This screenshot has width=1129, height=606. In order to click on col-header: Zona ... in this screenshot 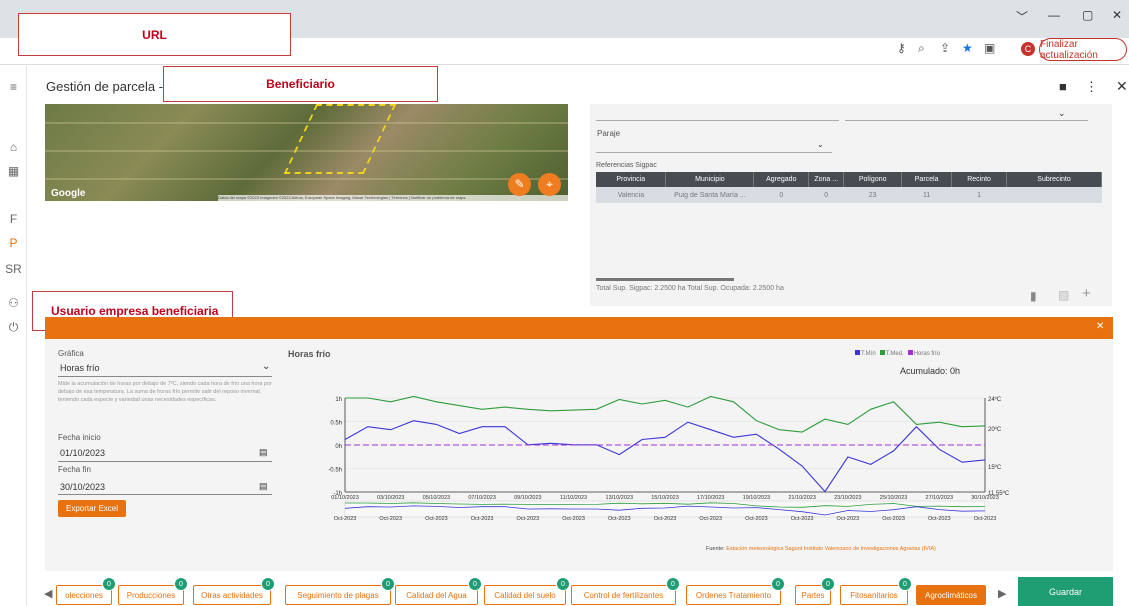, I will do `click(826, 179)`.